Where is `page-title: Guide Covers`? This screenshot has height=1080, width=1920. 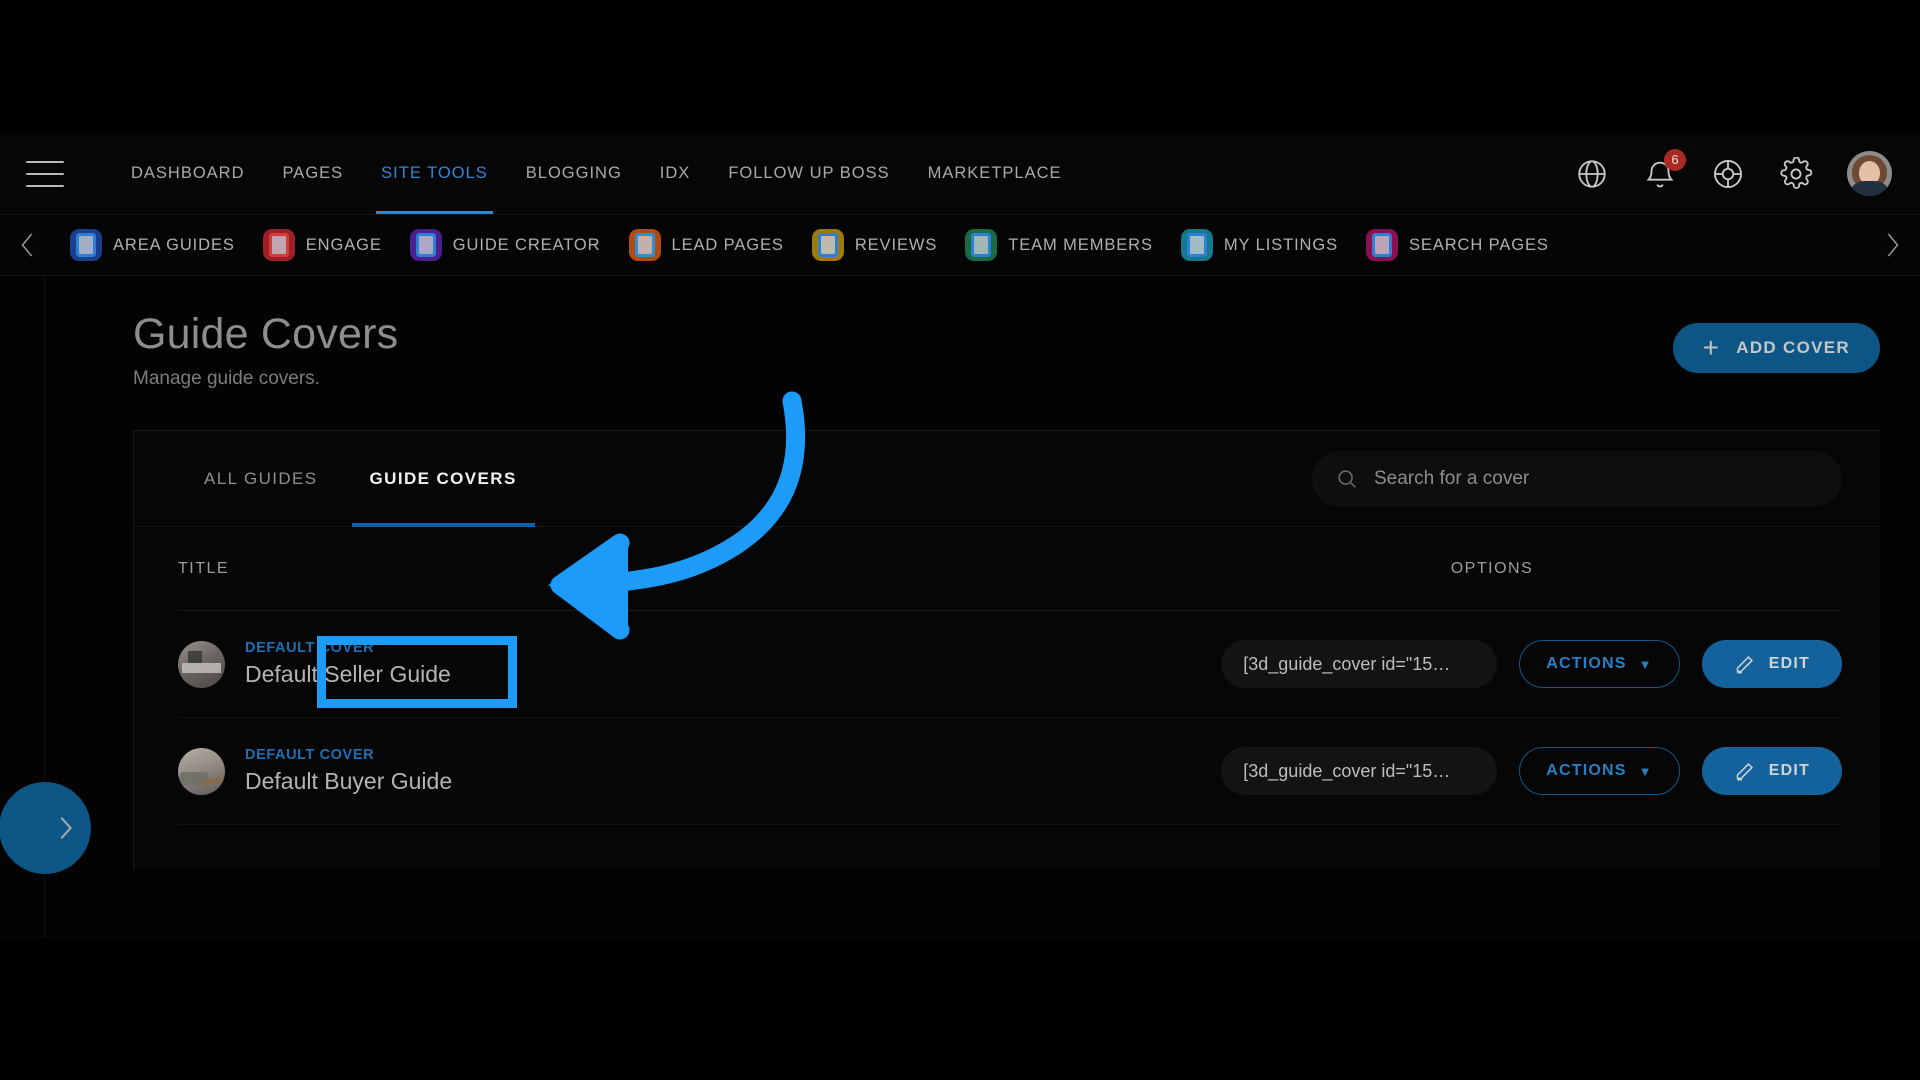 page-title: Guide Covers is located at coordinates (266, 334).